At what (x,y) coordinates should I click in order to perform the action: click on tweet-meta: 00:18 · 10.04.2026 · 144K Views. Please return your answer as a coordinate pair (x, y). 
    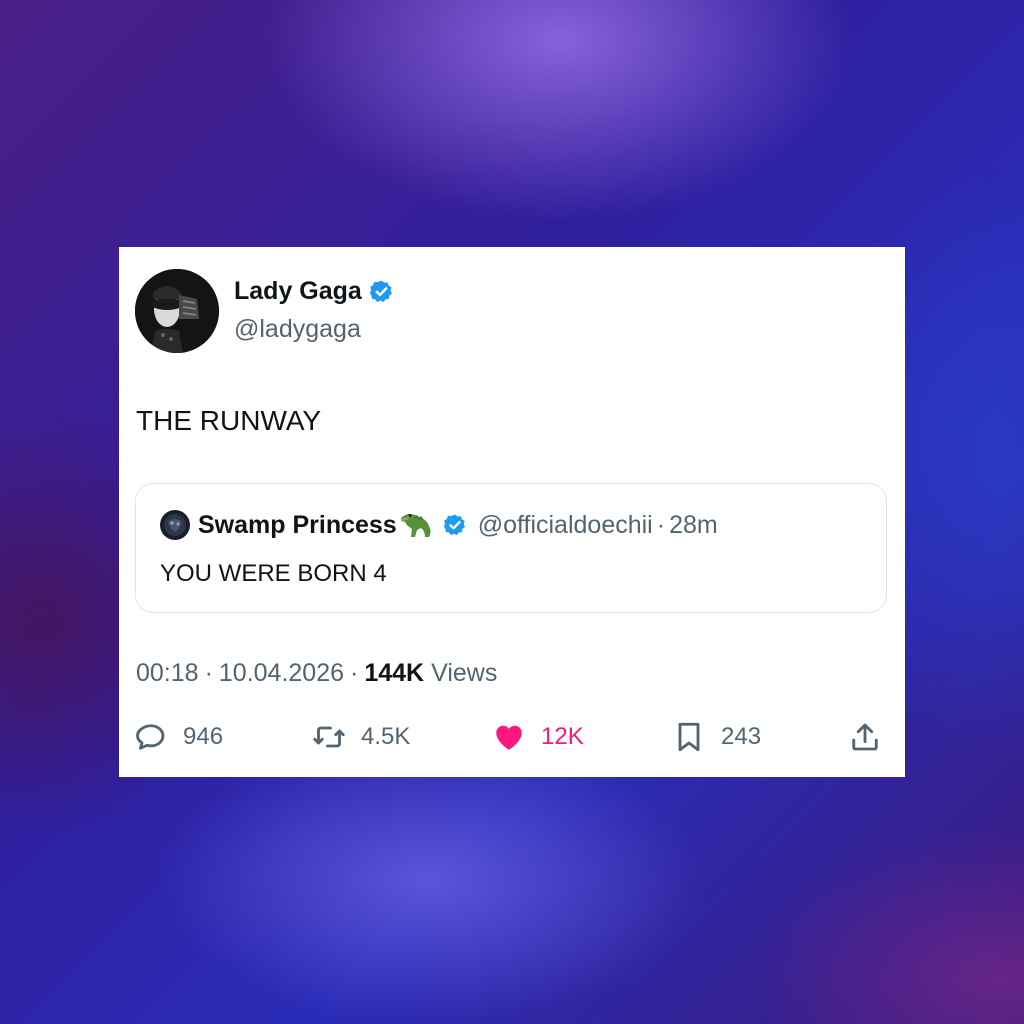
    Looking at the image, I should click on (316, 673).